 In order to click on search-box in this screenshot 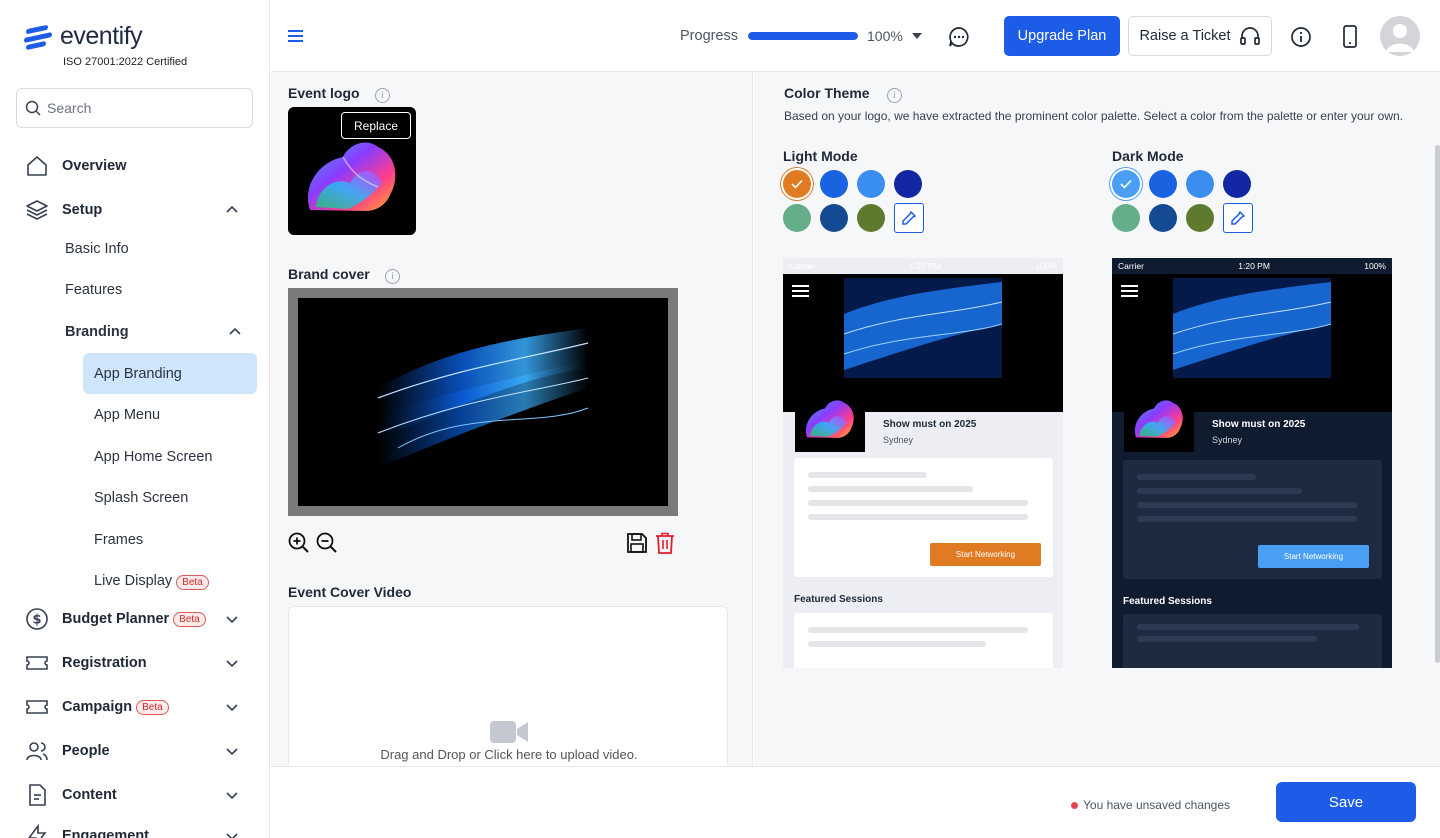, I will do `click(134, 108)`.